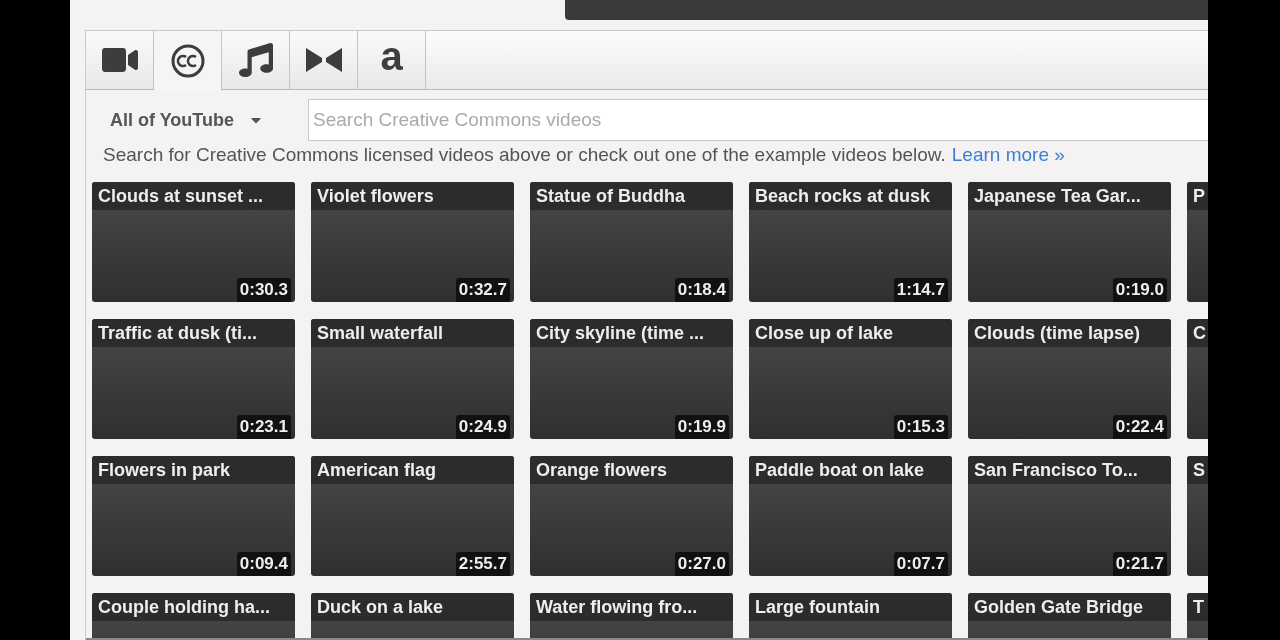 The width and height of the screenshot is (1280, 640). I want to click on video-title: American flag, so click(376, 470).